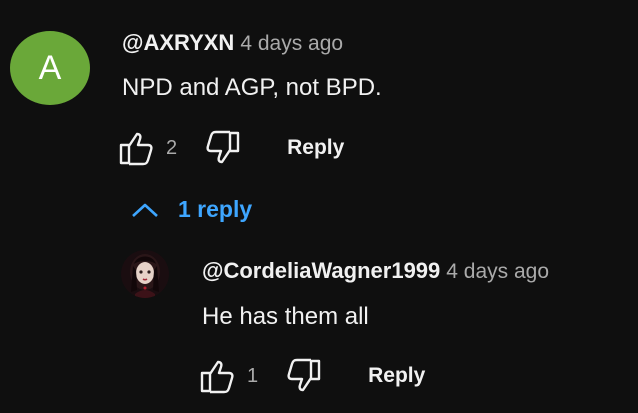 This screenshot has width=638, height=413. I want to click on replies-toggle: 1 reply, so click(191, 209).